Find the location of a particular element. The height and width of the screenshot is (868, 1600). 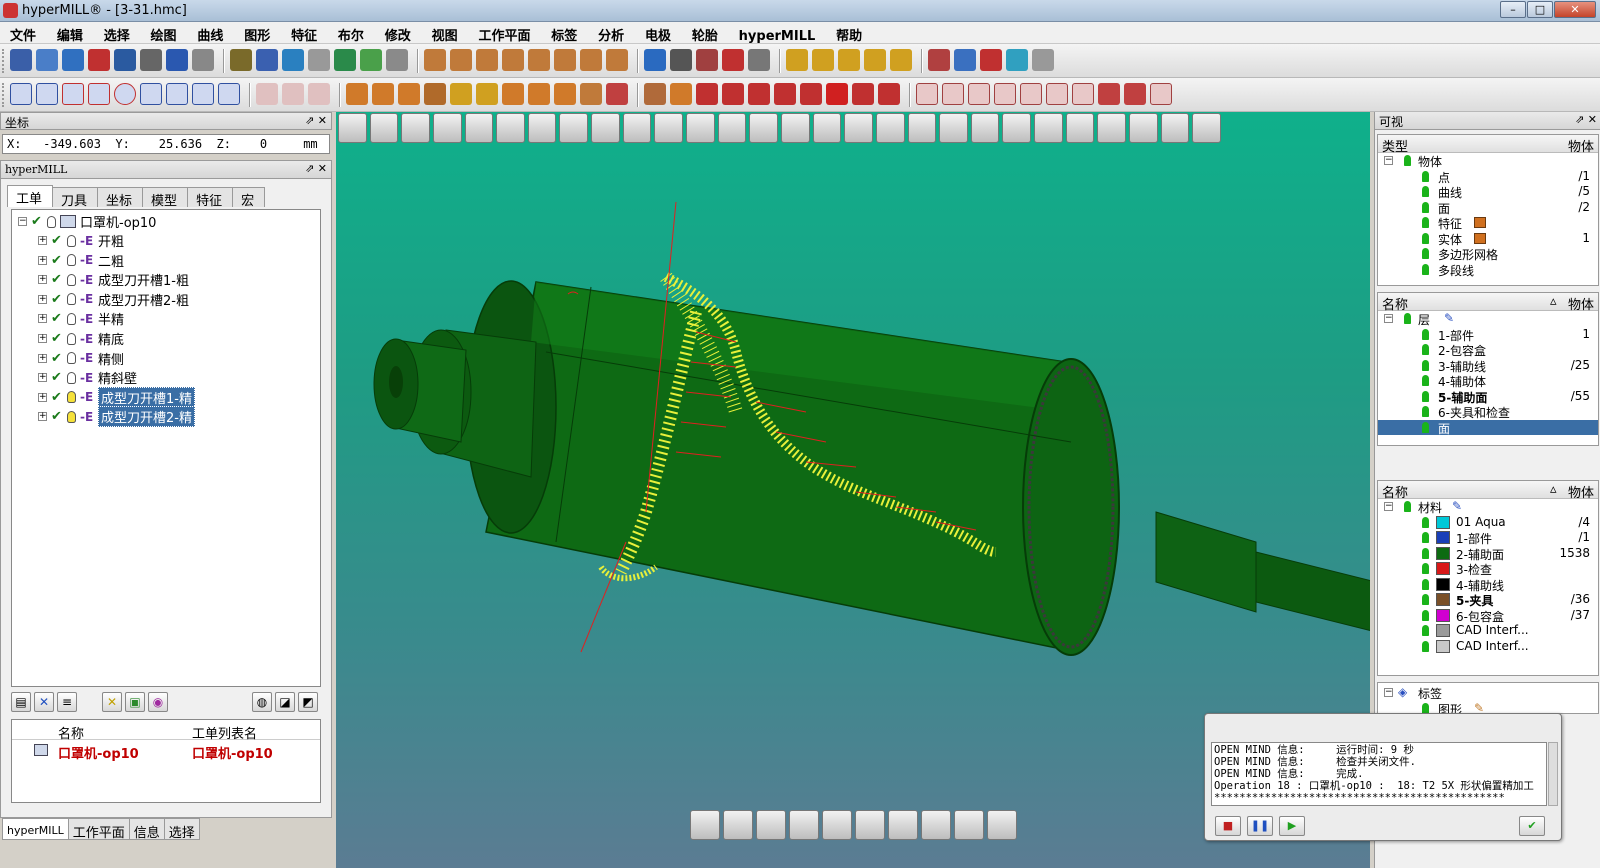

layer-item: 2-包容盒 is located at coordinates (1488, 350).